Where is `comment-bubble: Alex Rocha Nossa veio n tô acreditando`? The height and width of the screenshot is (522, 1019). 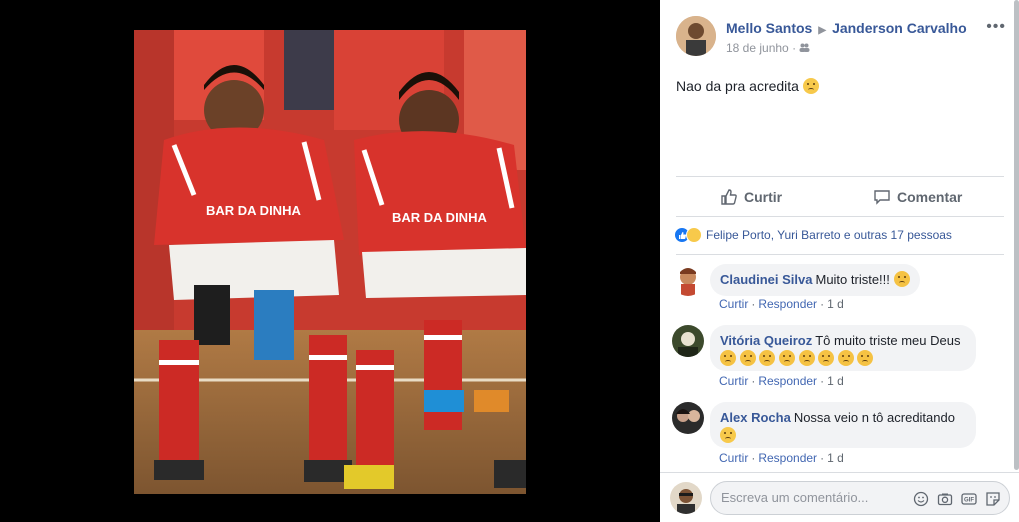
comment-bubble: Alex Rocha Nossa veio n tô acreditando is located at coordinates (843, 425).